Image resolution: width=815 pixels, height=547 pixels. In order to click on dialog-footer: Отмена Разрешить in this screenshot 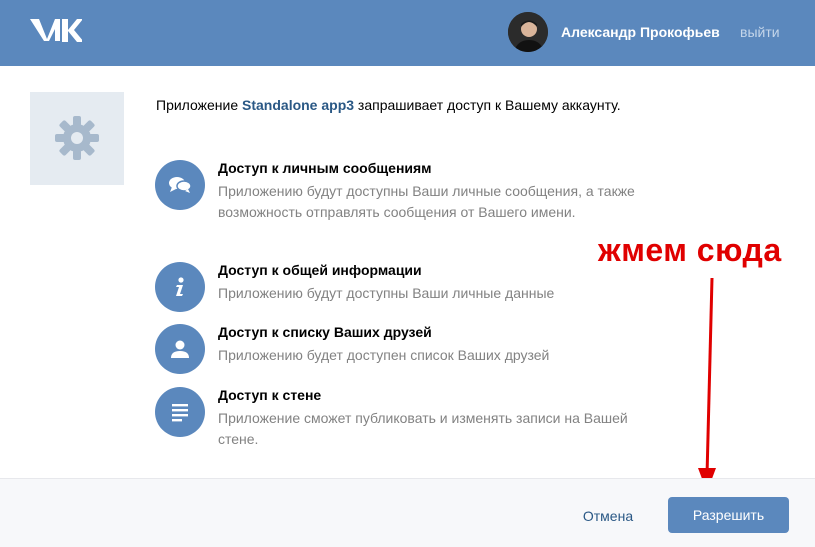, I will do `click(407, 512)`.